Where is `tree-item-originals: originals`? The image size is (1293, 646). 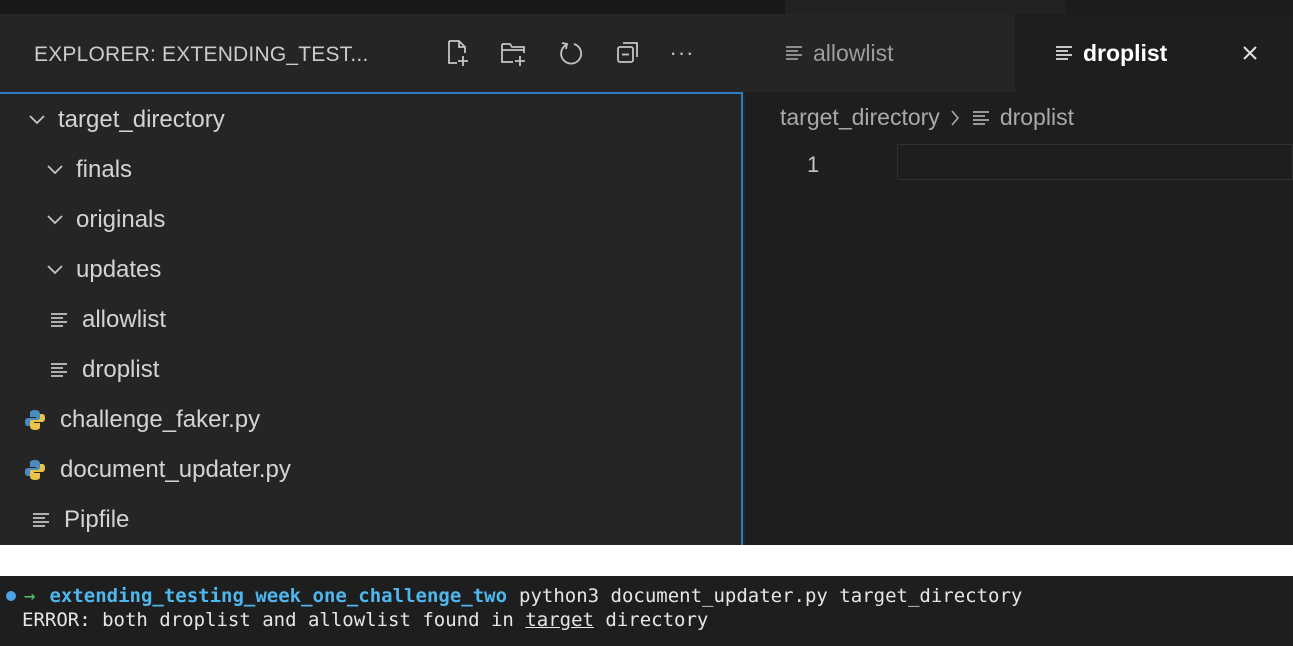 tree-item-originals: originals is located at coordinates (392, 220).